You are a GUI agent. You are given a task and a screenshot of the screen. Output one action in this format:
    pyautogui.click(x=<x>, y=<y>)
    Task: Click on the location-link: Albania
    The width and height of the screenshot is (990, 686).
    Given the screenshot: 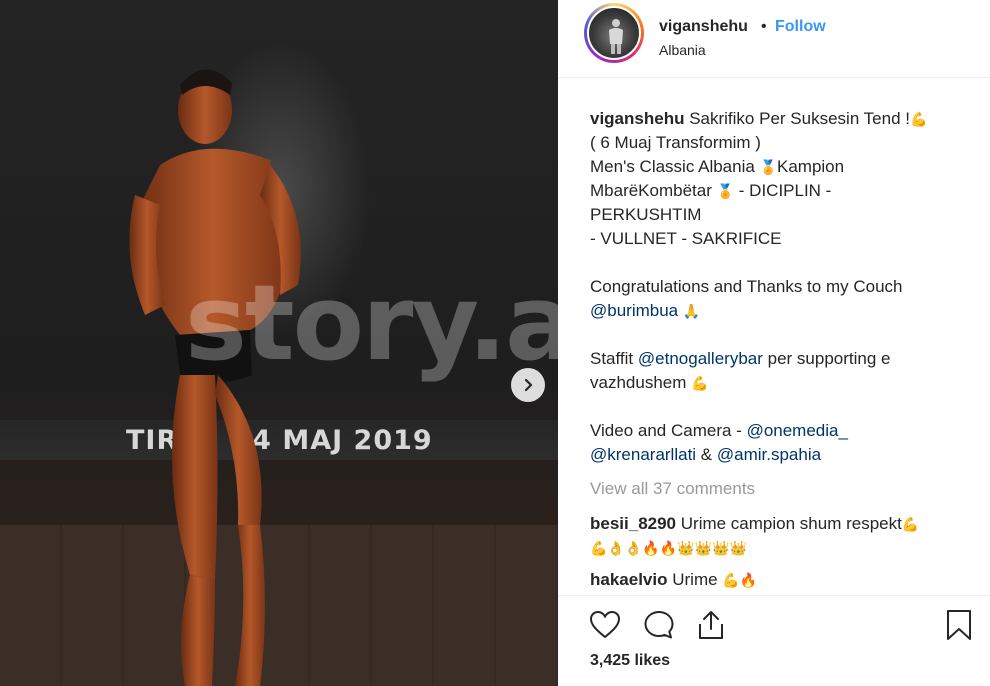 What is the action you would take?
    pyautogui.click(x=682, y=50)
    